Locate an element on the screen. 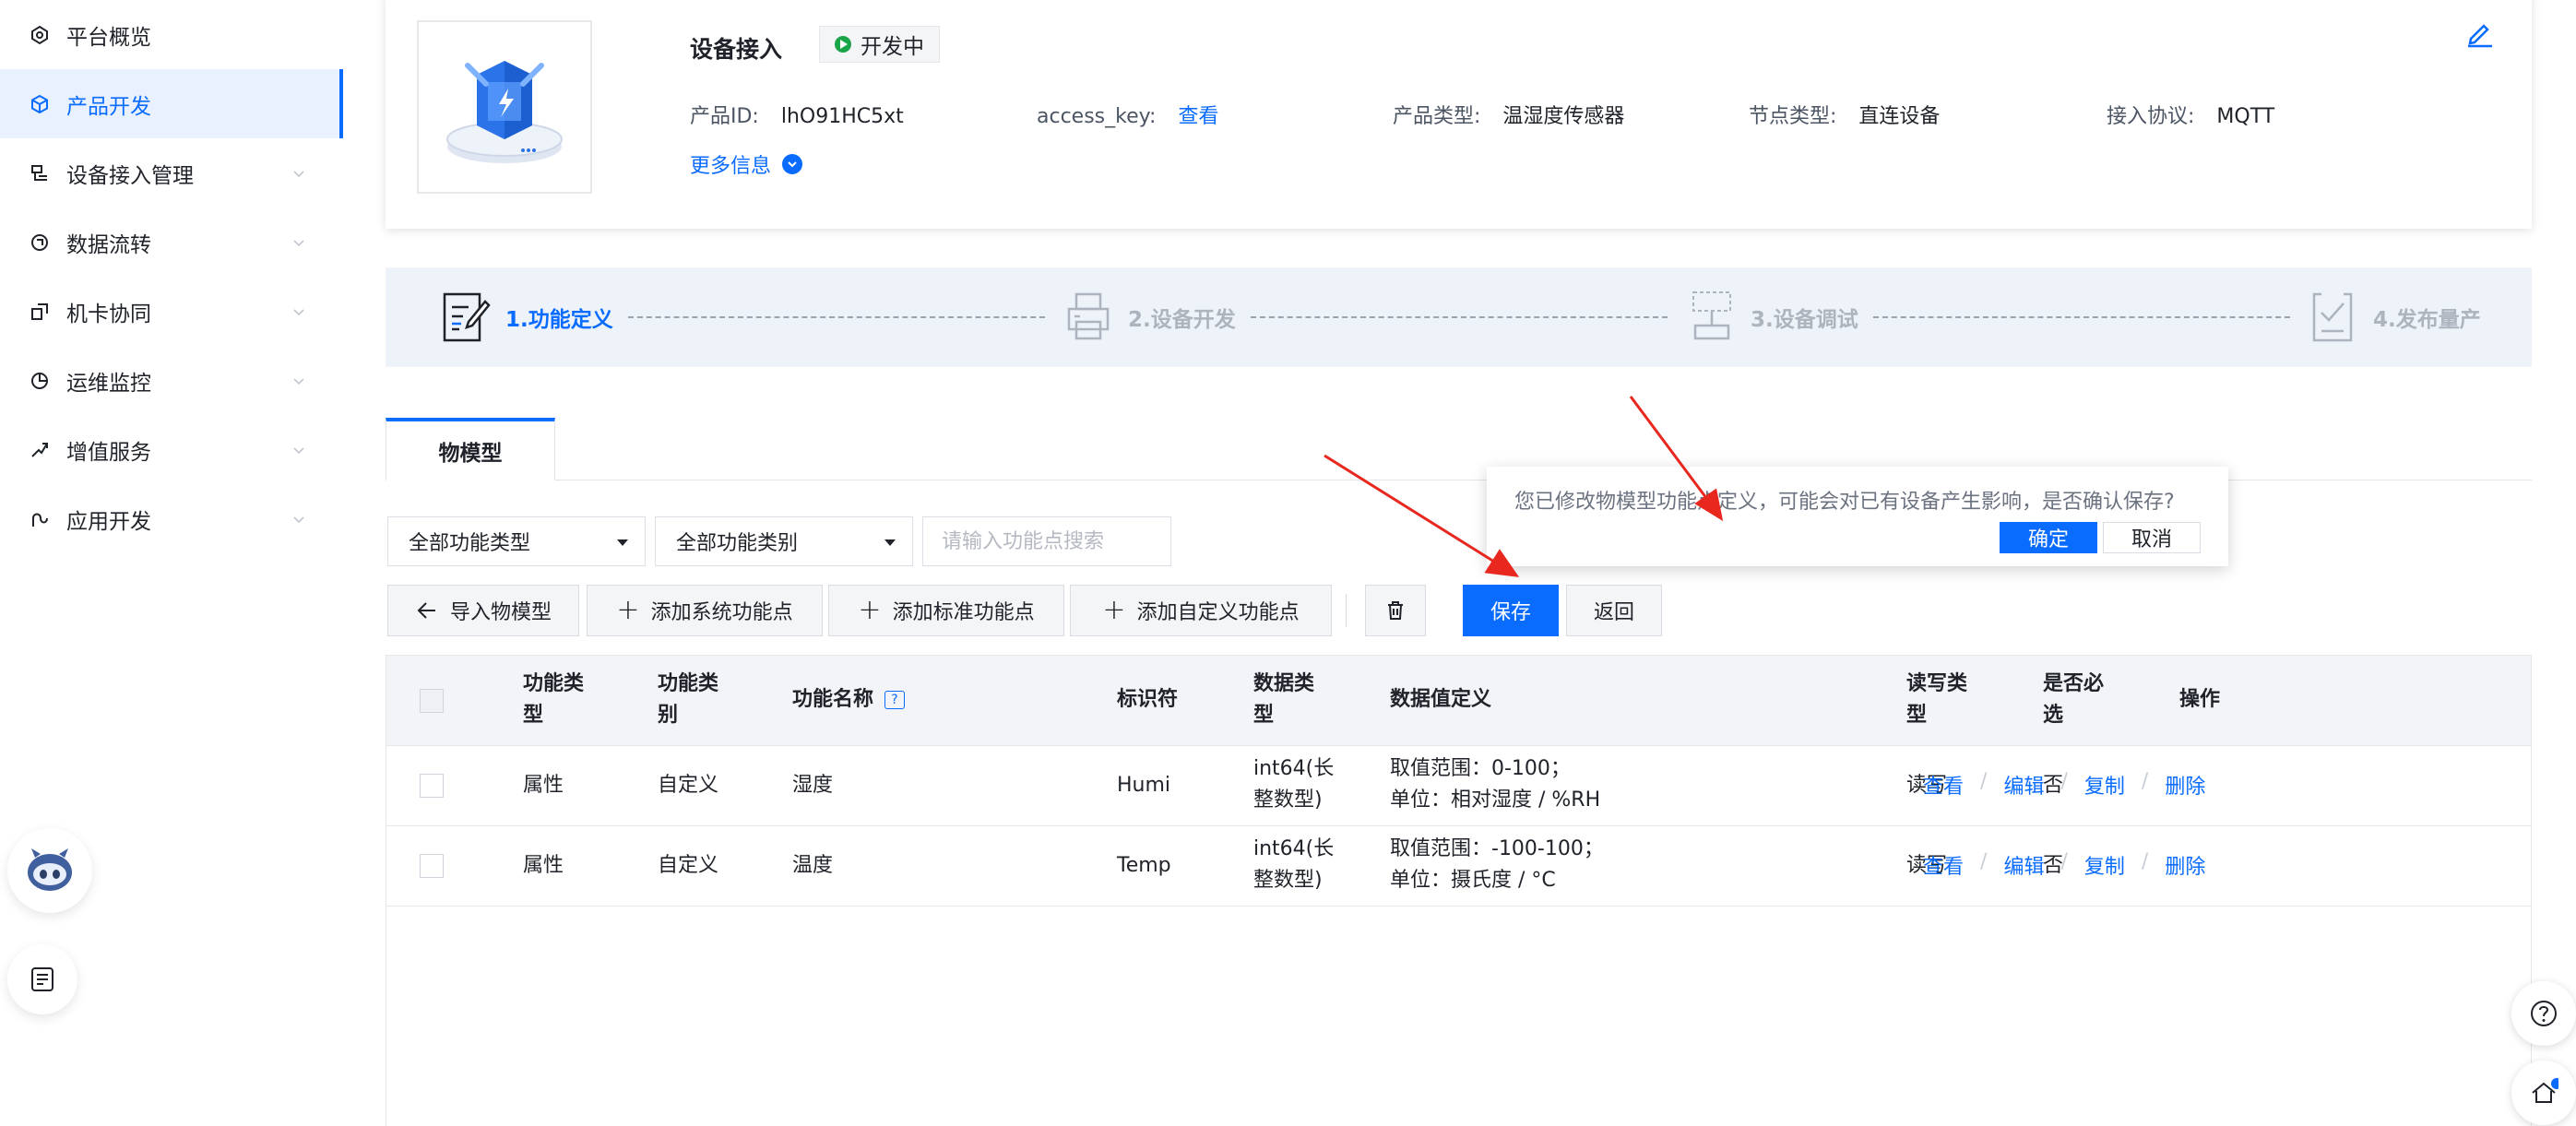 This screenshot has width=2576, height=1126. overview-icon is located at coordinates (40, 35).